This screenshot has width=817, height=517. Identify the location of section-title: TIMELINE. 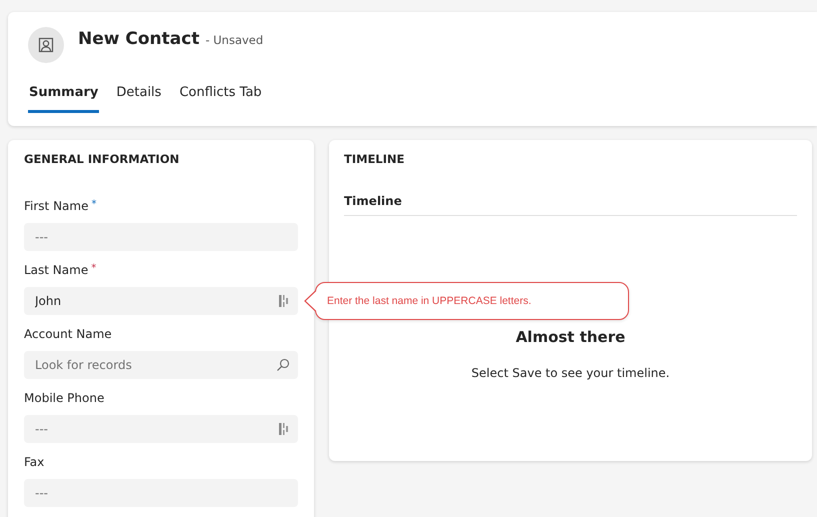
(375, 159).